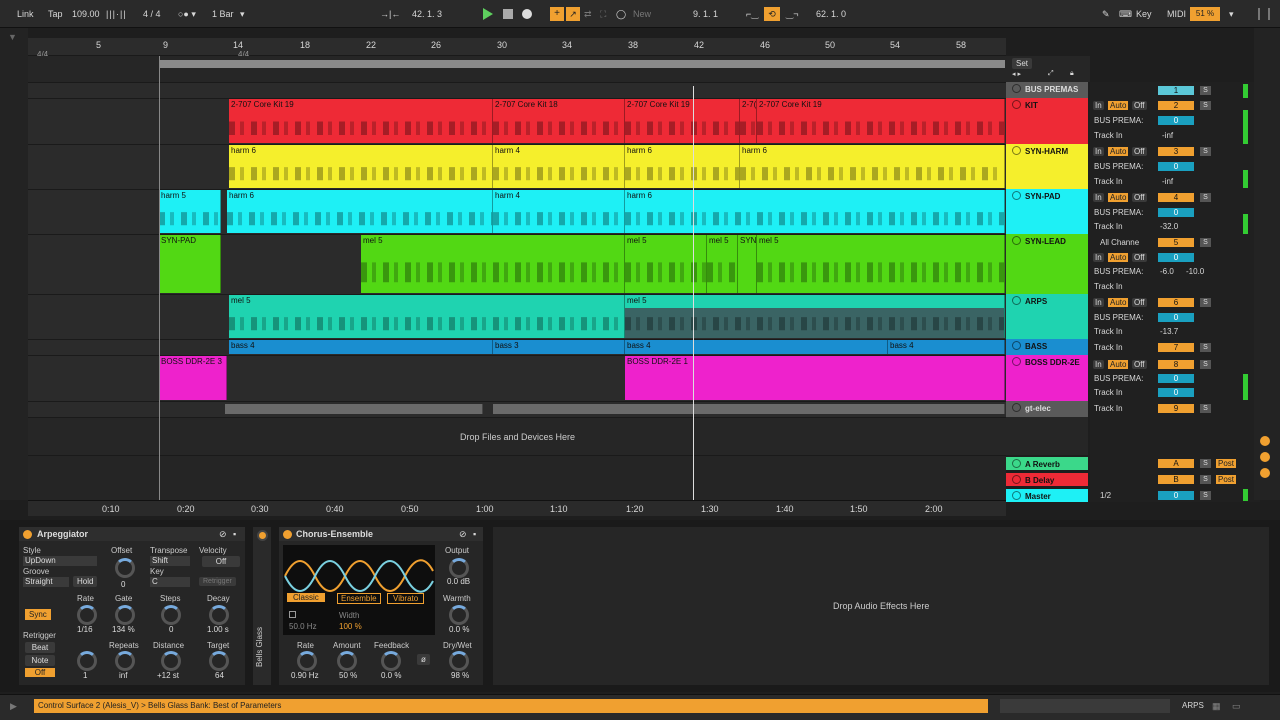  I want to click on clip: 2-7(, so click(748, 121).